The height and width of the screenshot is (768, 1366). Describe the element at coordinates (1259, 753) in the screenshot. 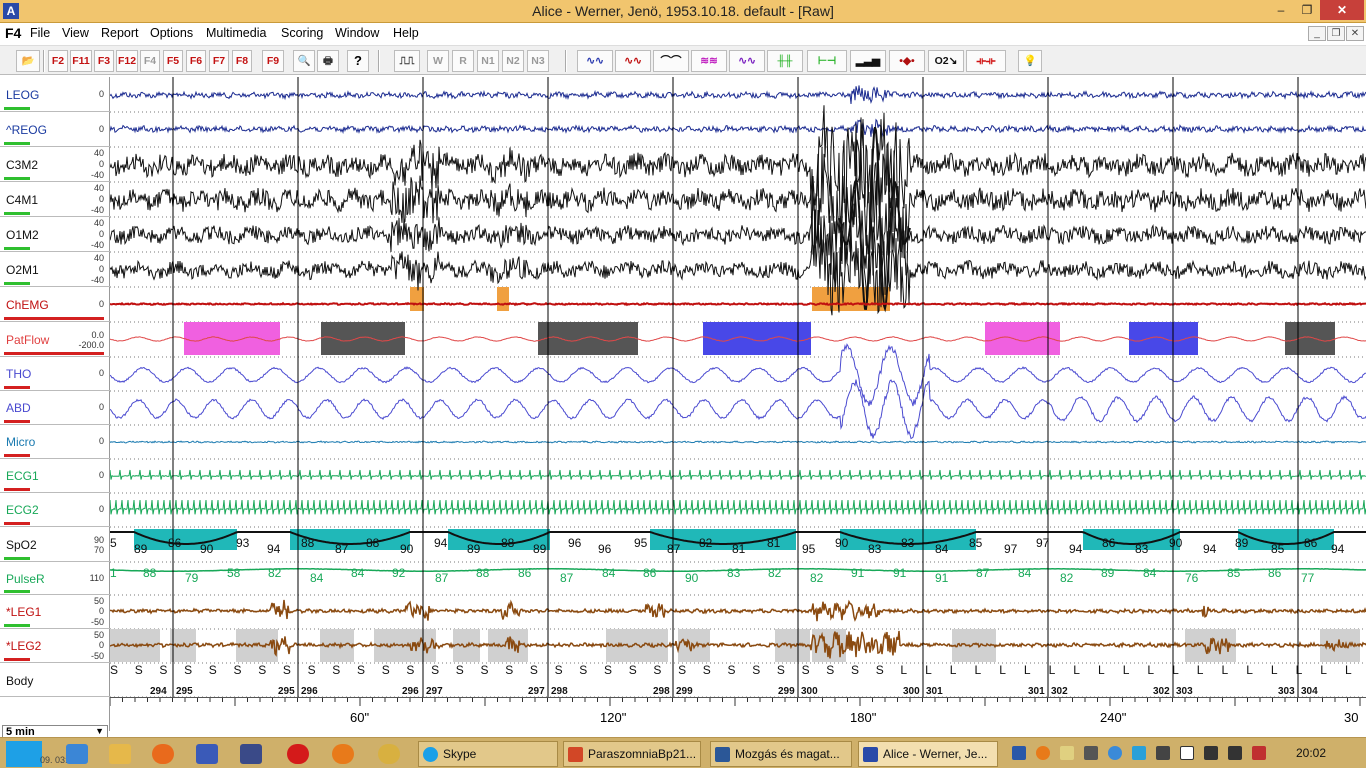

I see `volume-icon` at that location.